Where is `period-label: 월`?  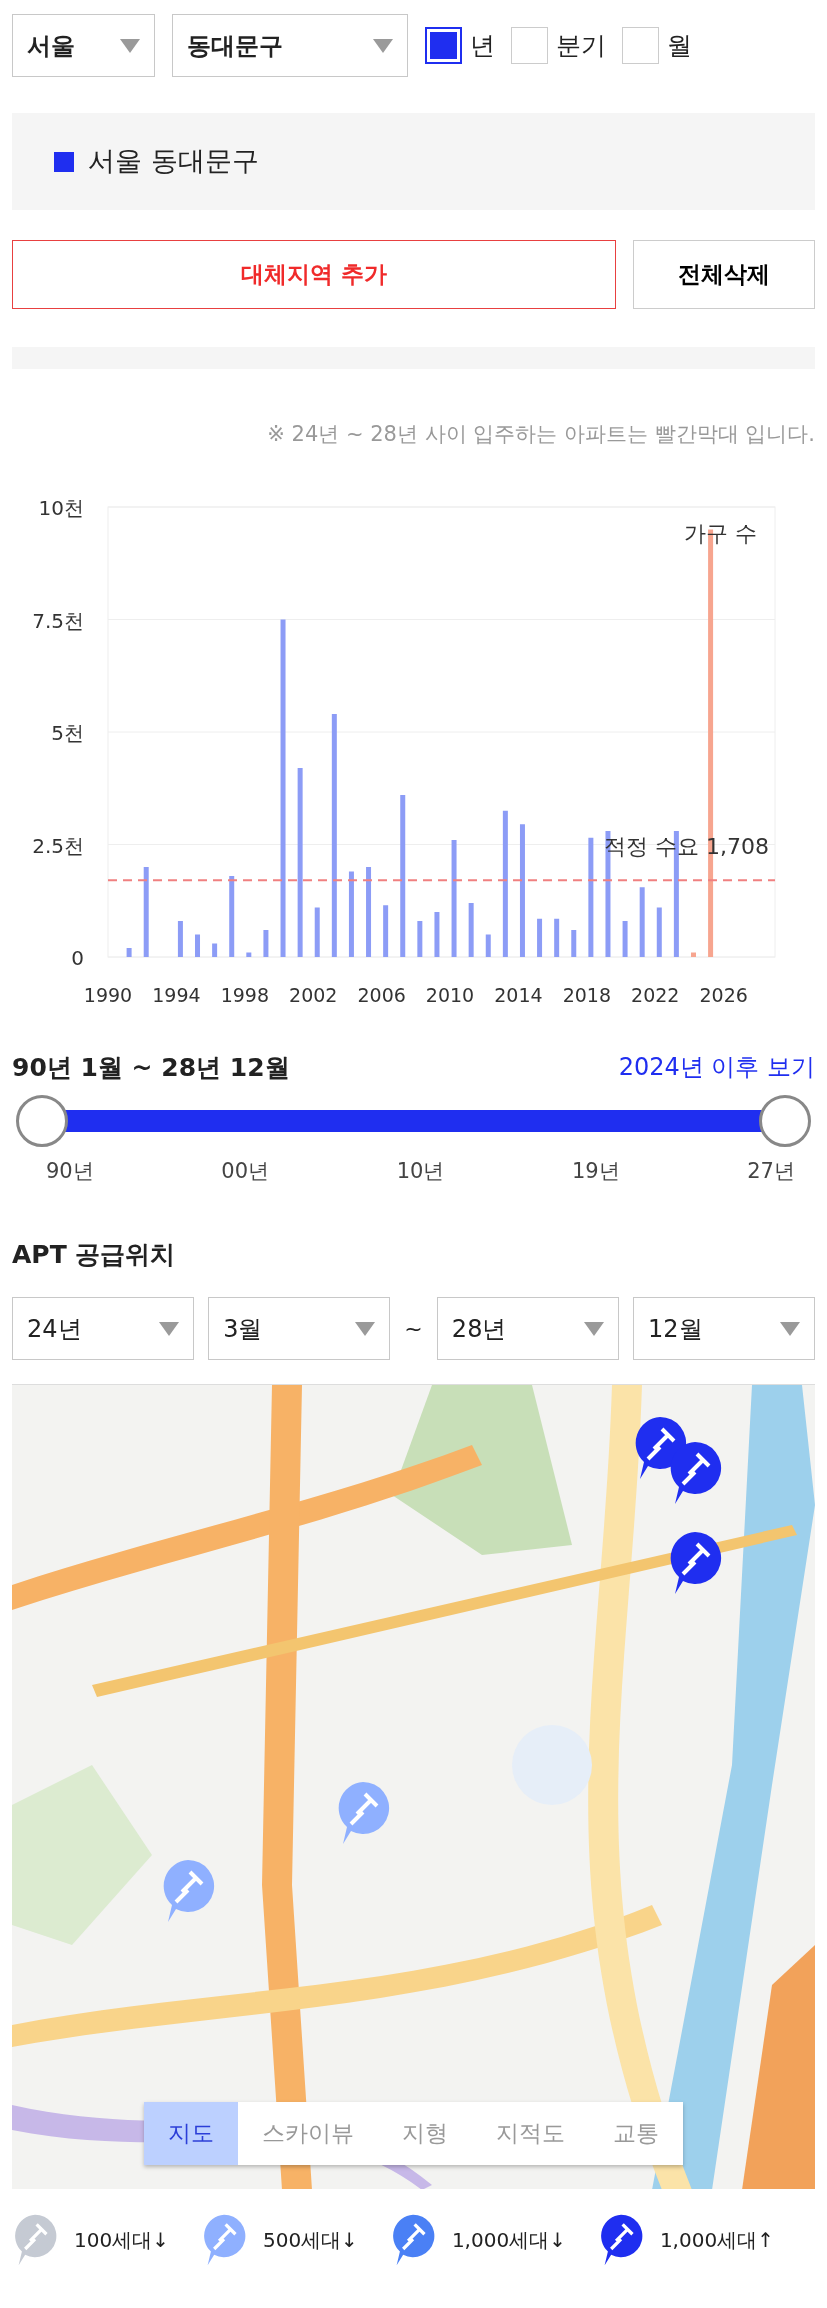
period-label: 월 is located at coordinates (679, 45).